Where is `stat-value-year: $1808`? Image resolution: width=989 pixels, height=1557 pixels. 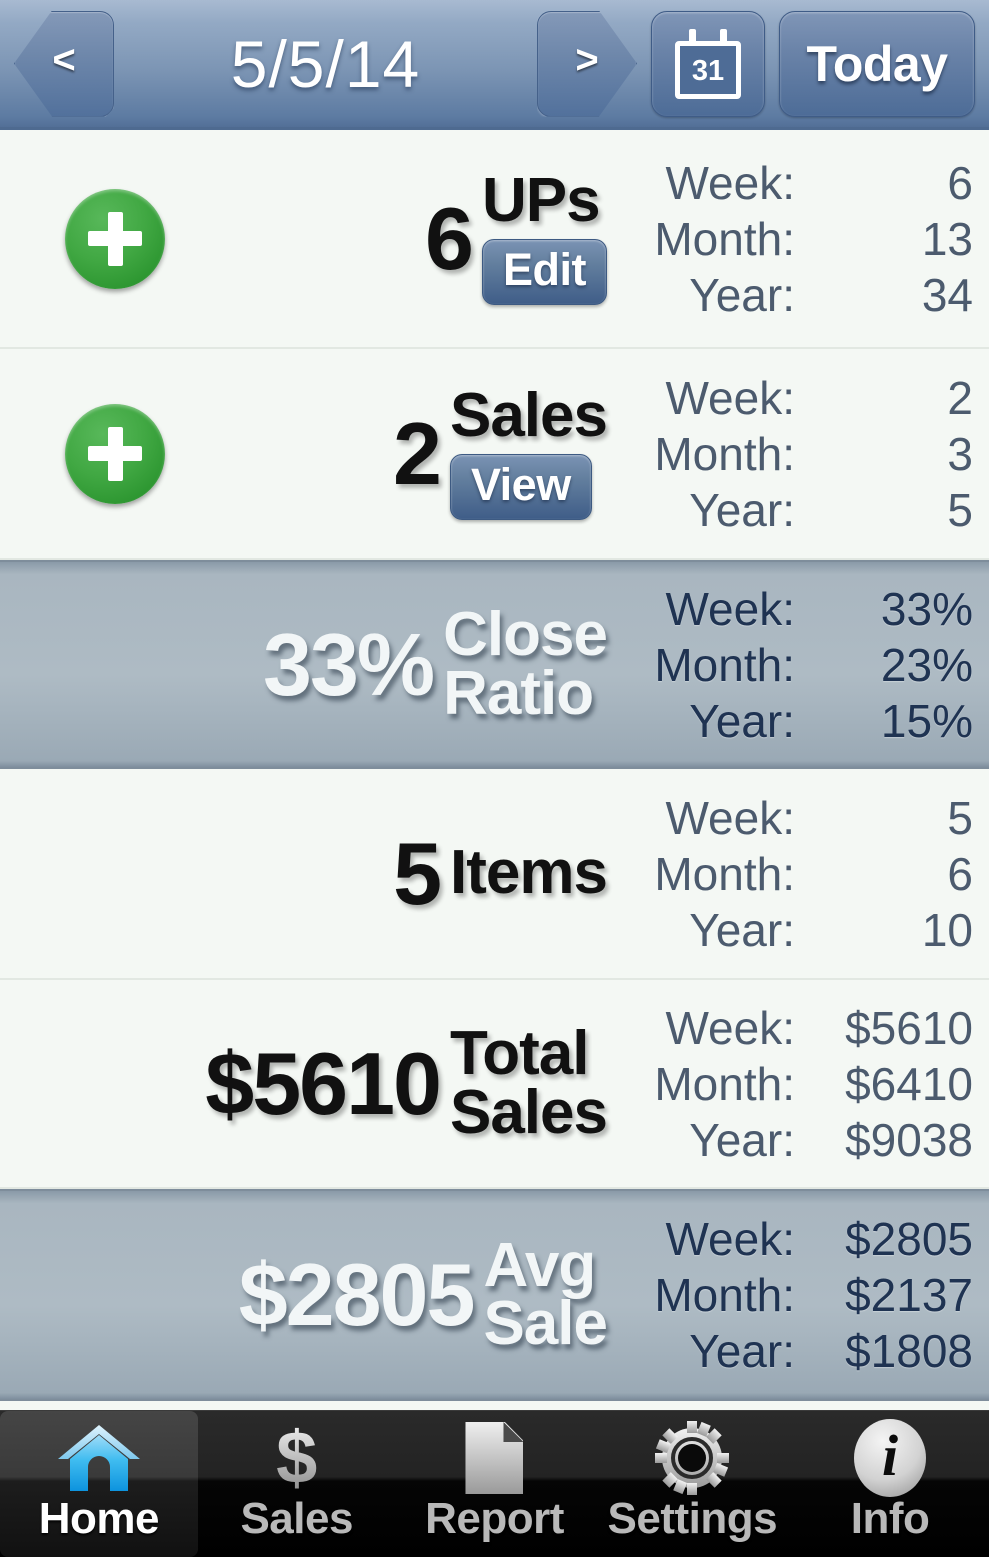 stat-value-year: $1808 is located at coordinates (909, 1351).